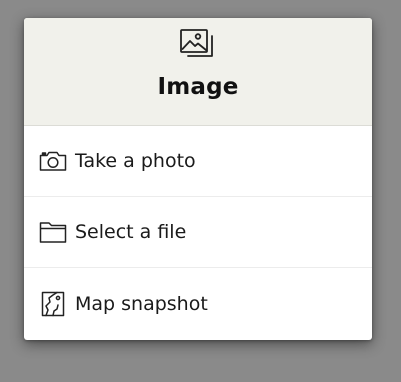 This screenshot has height=382, width=401. I want to click on take-photo-label: Take a photo, so click(135, 161).